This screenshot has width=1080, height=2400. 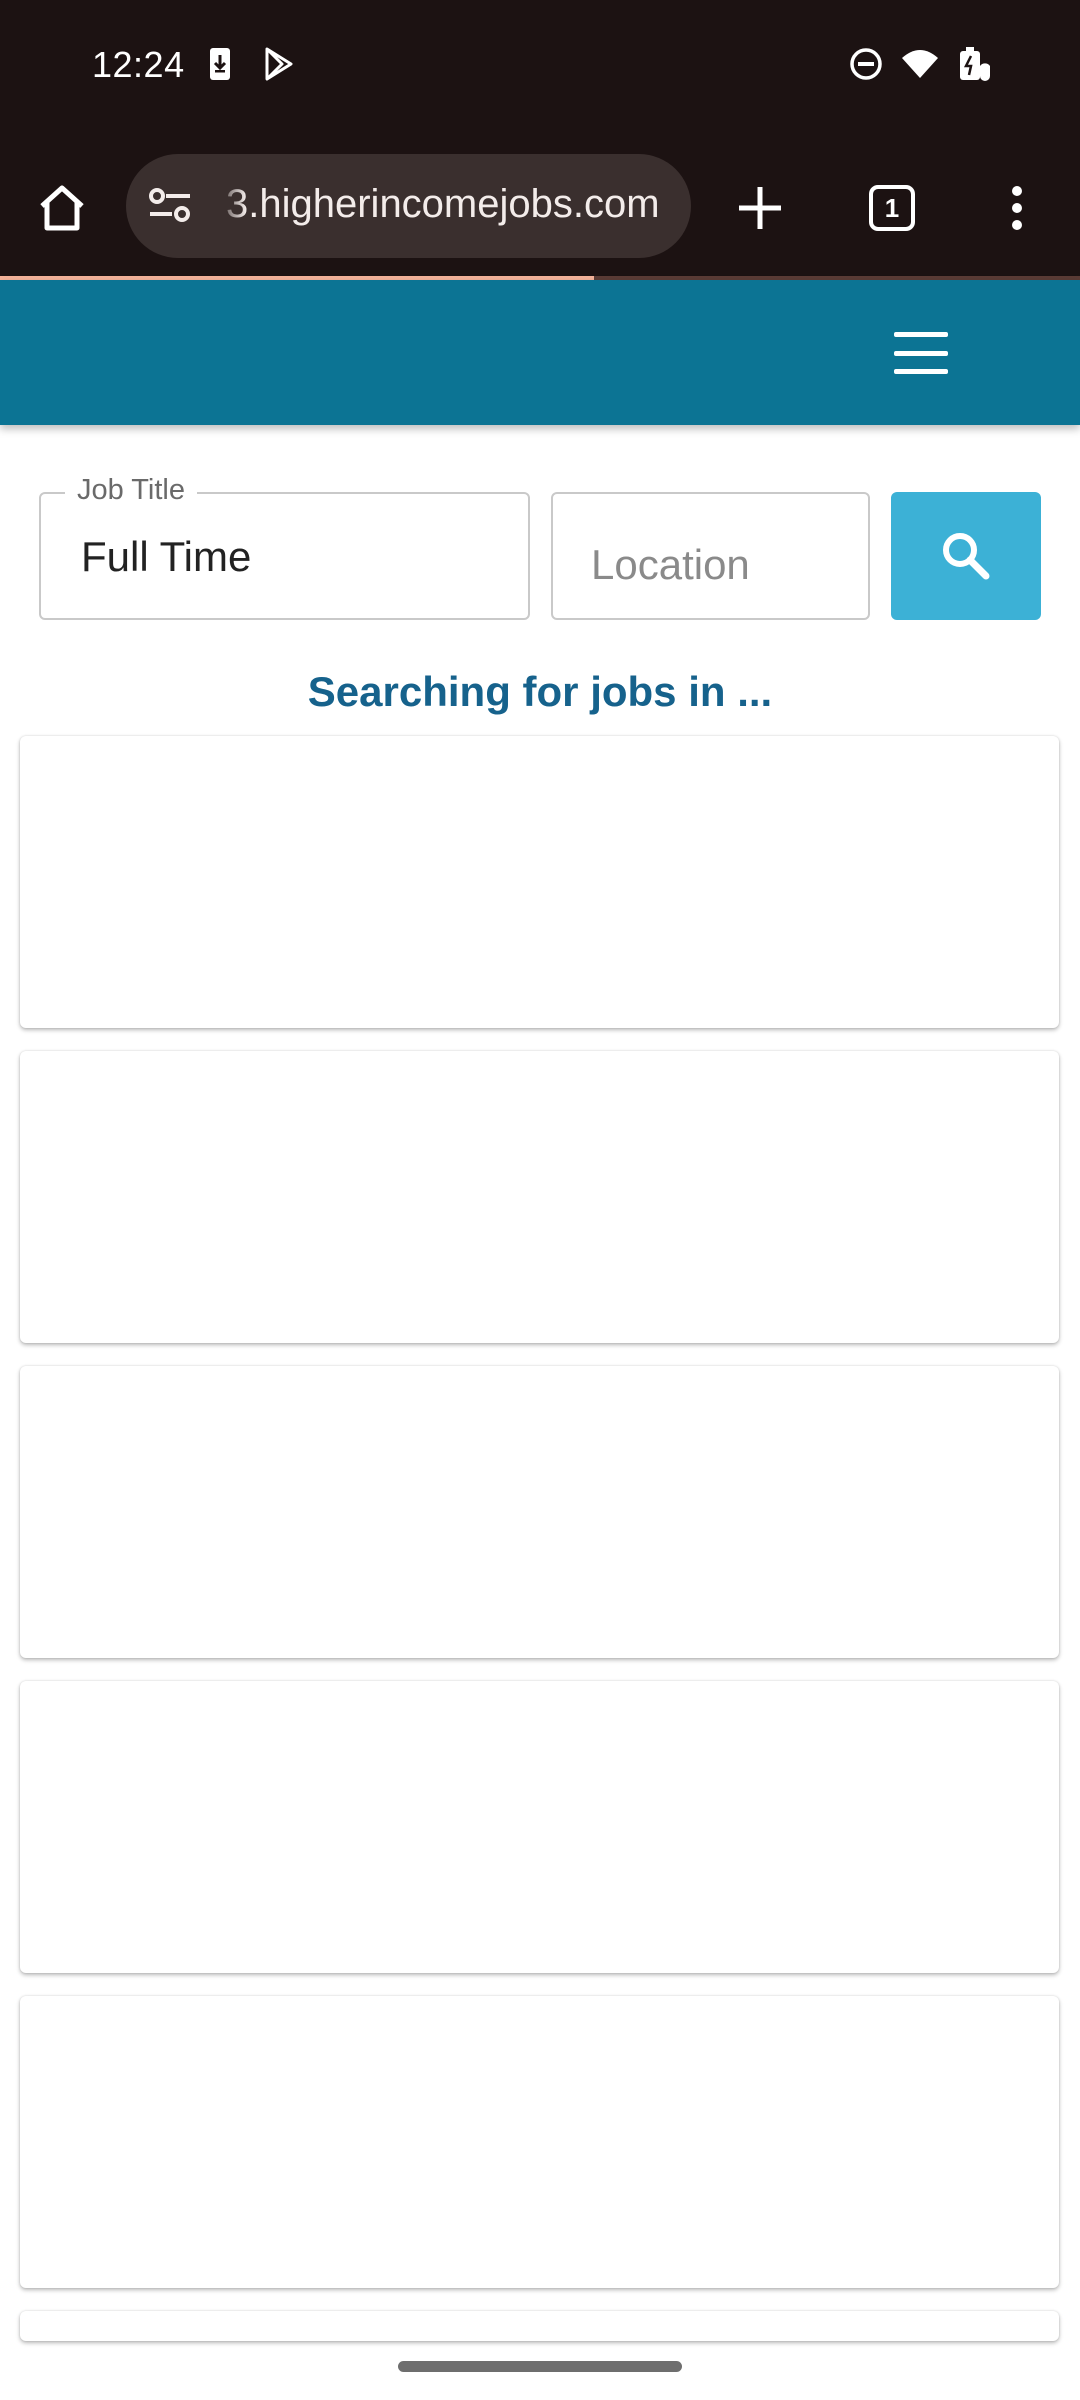 I want to click on download-phone-icon, so click(x=220, y=64).